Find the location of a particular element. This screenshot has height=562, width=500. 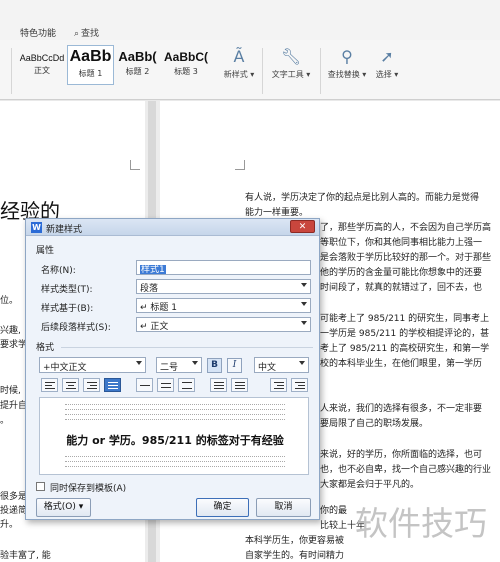

select-button: ➚ 选择 ▾ is located at coordinates (387, 63).